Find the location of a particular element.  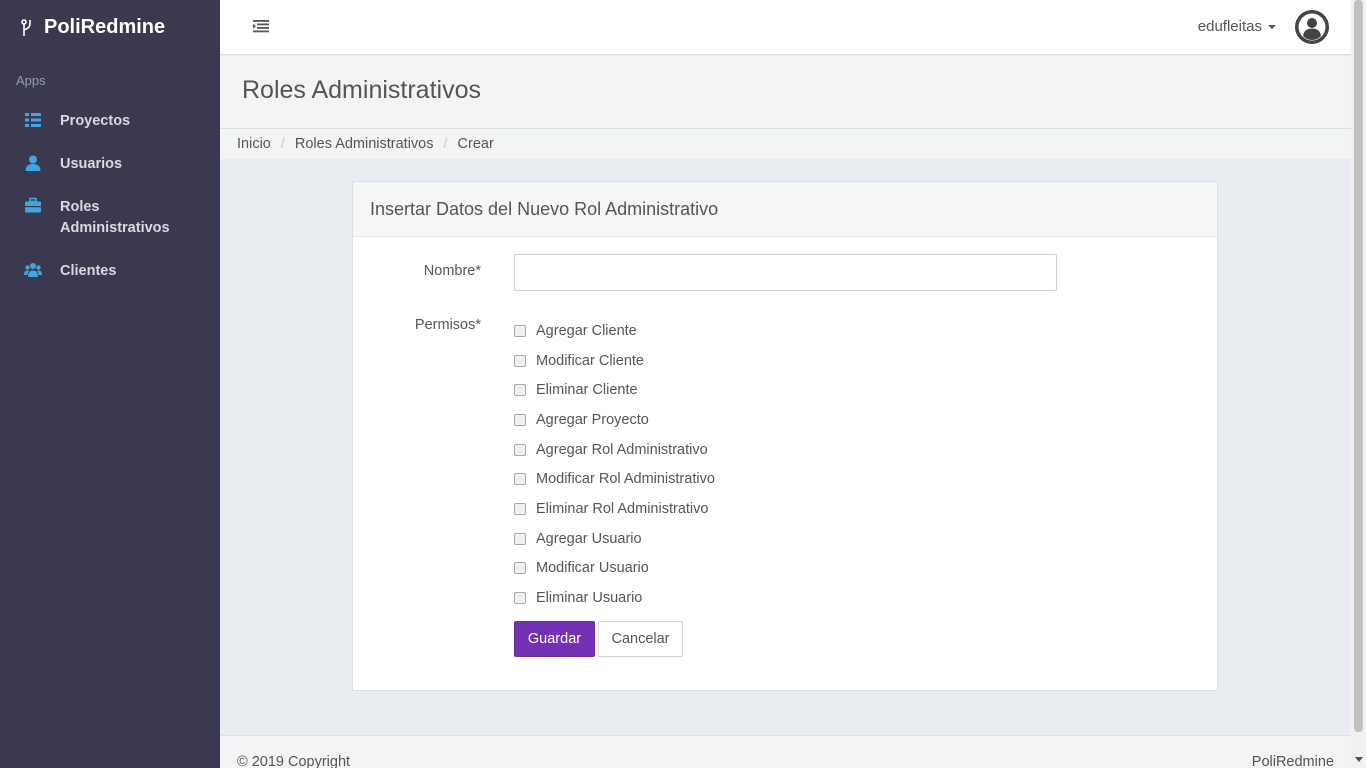

breadcrumb-current: Crear is located at coordinates (475, 144).